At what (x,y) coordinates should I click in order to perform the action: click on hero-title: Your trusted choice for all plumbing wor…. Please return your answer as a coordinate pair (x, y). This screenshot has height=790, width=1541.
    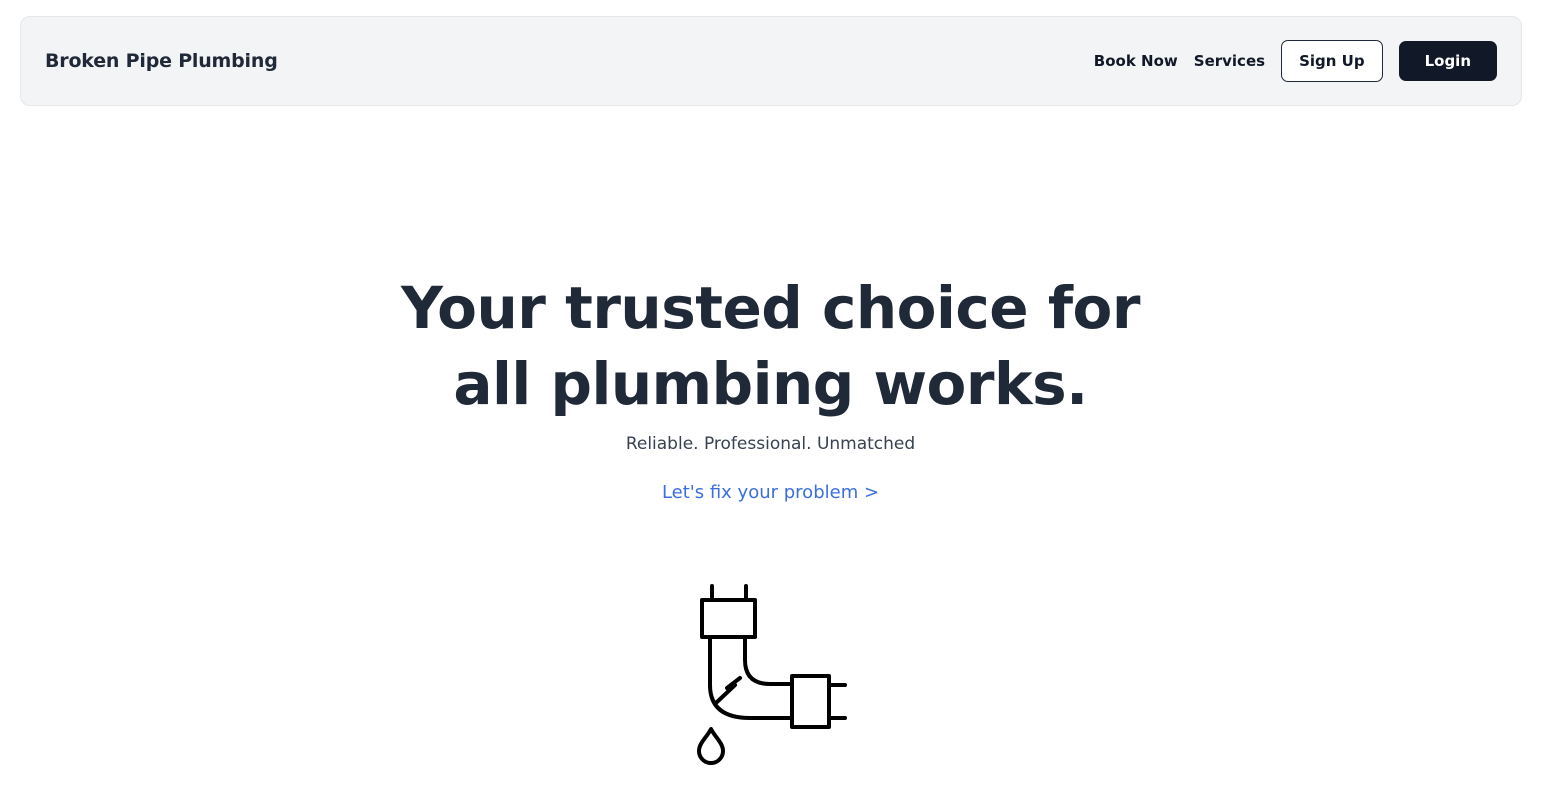
    Looking at the image, I should click on (770, 346).